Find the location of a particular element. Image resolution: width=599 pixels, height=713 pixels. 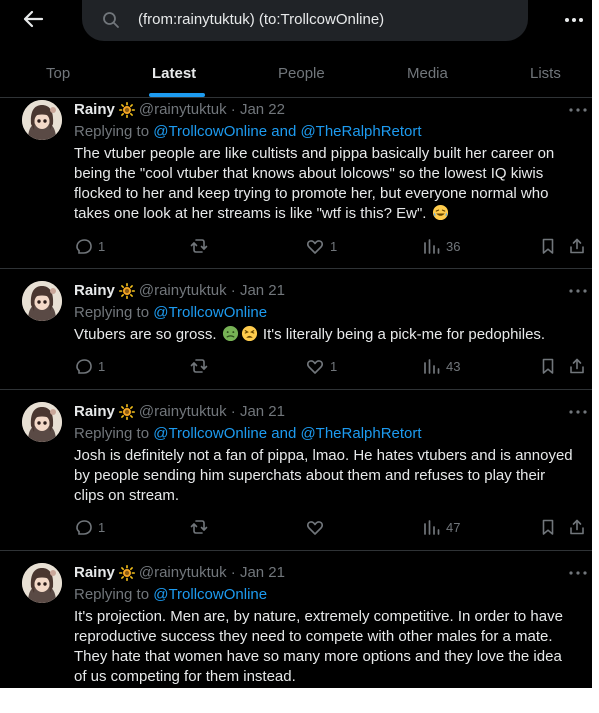

tweet-actions: 1 1 36 is located at coordinates (329, 248).